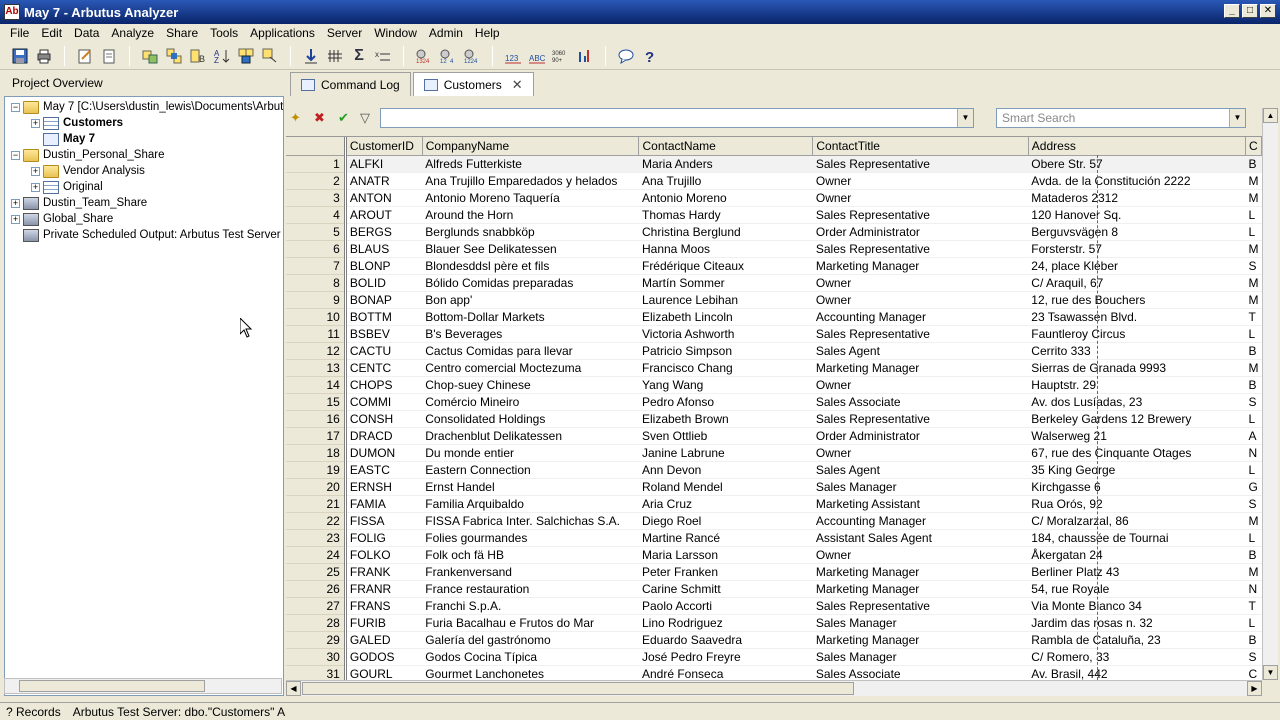 The image size is (1280, 720). Describe the element at coordinates (316, 402) in the screenshot. I see `row-number: 15` at that location.